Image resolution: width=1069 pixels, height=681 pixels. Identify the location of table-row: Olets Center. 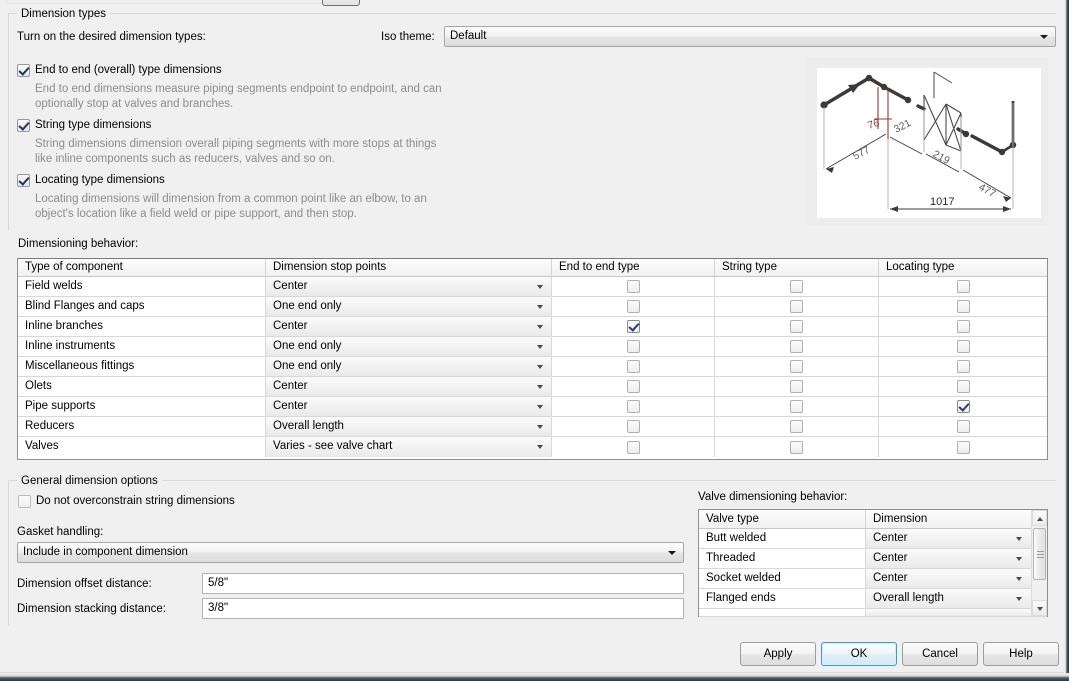
(532, 387).